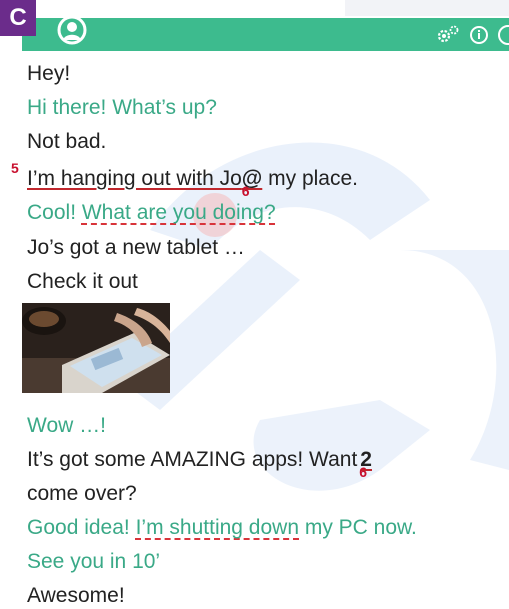 Image resolution: width=509 pixels, height=609 pixels. I want to click on message-text: It’s got some AMAZING apps! Want, so click(192, 459).